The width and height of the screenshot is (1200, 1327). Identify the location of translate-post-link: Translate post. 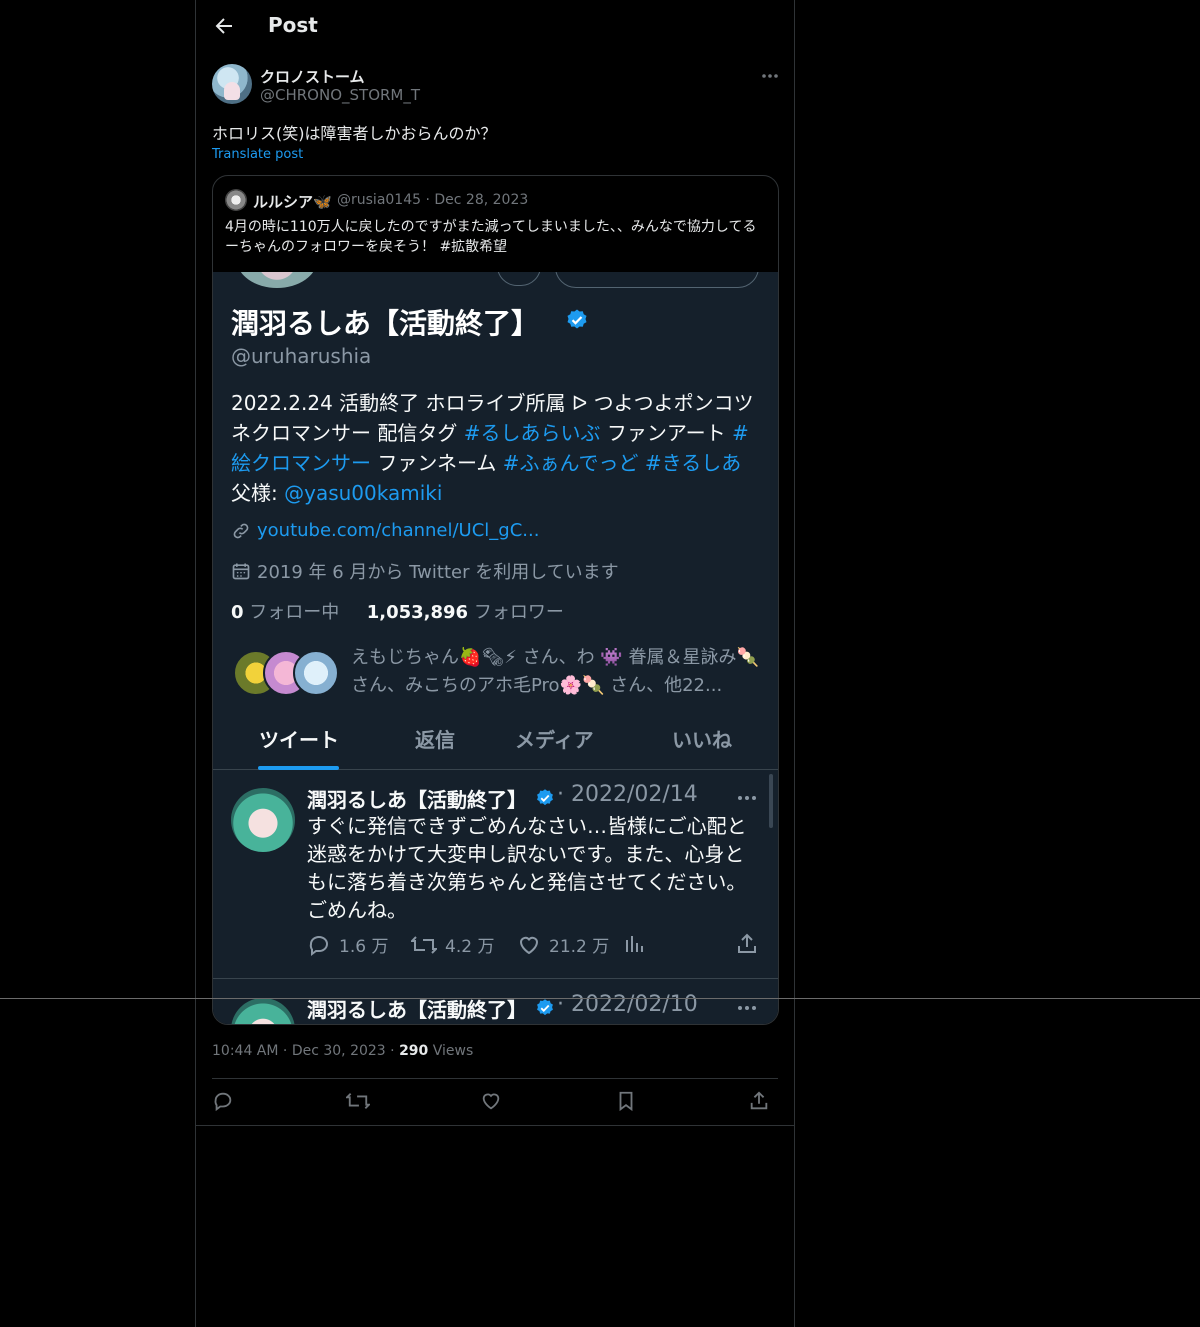
(257, 154).